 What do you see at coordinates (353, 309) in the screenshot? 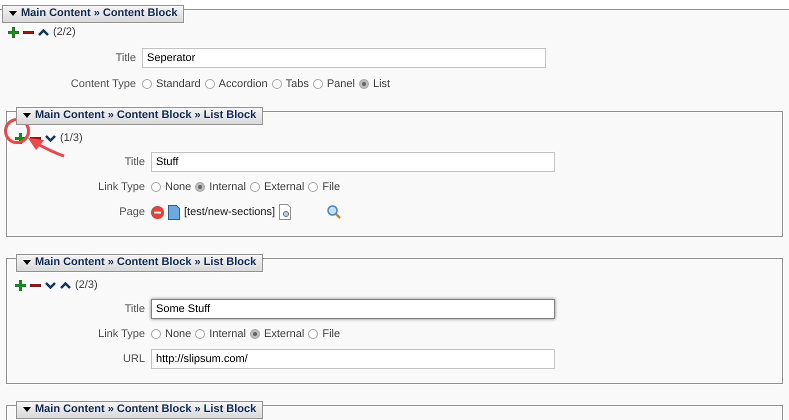
I see `text-field: Some Stuff` at bounding box center [353, 309].